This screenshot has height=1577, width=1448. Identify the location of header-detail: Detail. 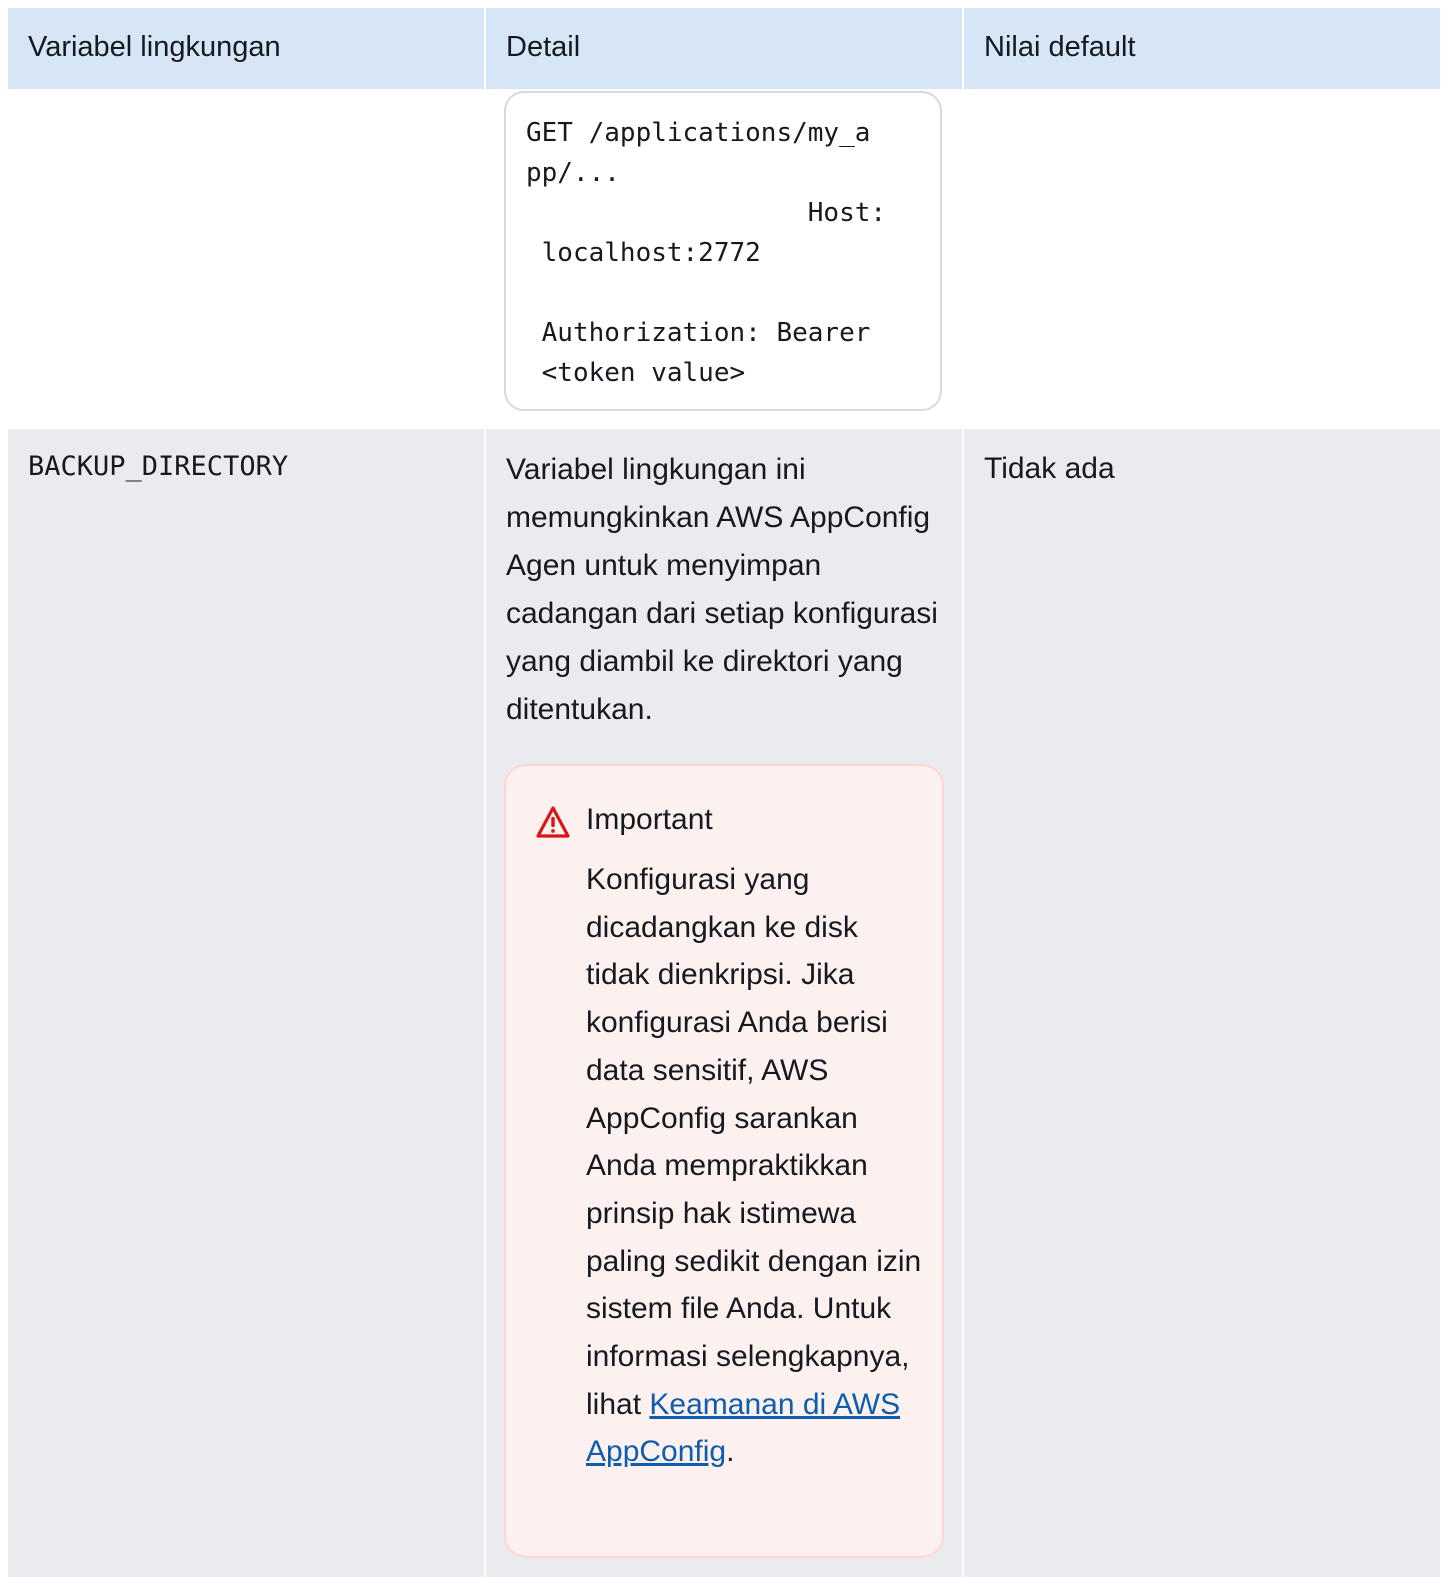
(723, 48).